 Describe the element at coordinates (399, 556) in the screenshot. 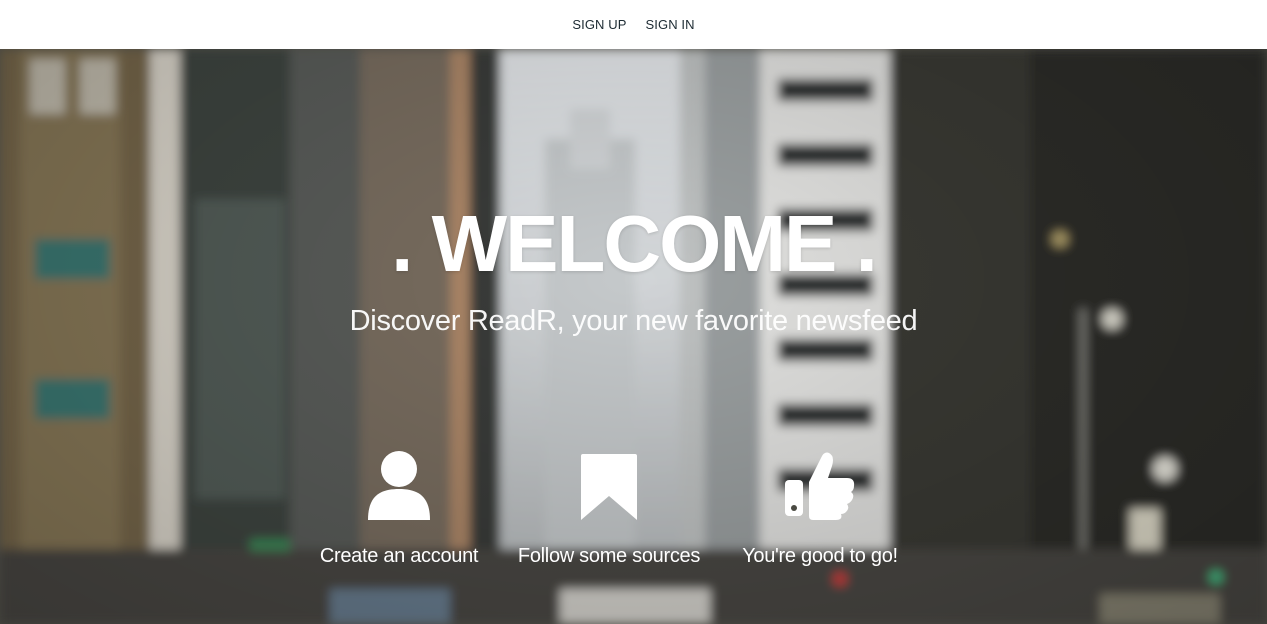

I see `step-label: Create an account` at that location.